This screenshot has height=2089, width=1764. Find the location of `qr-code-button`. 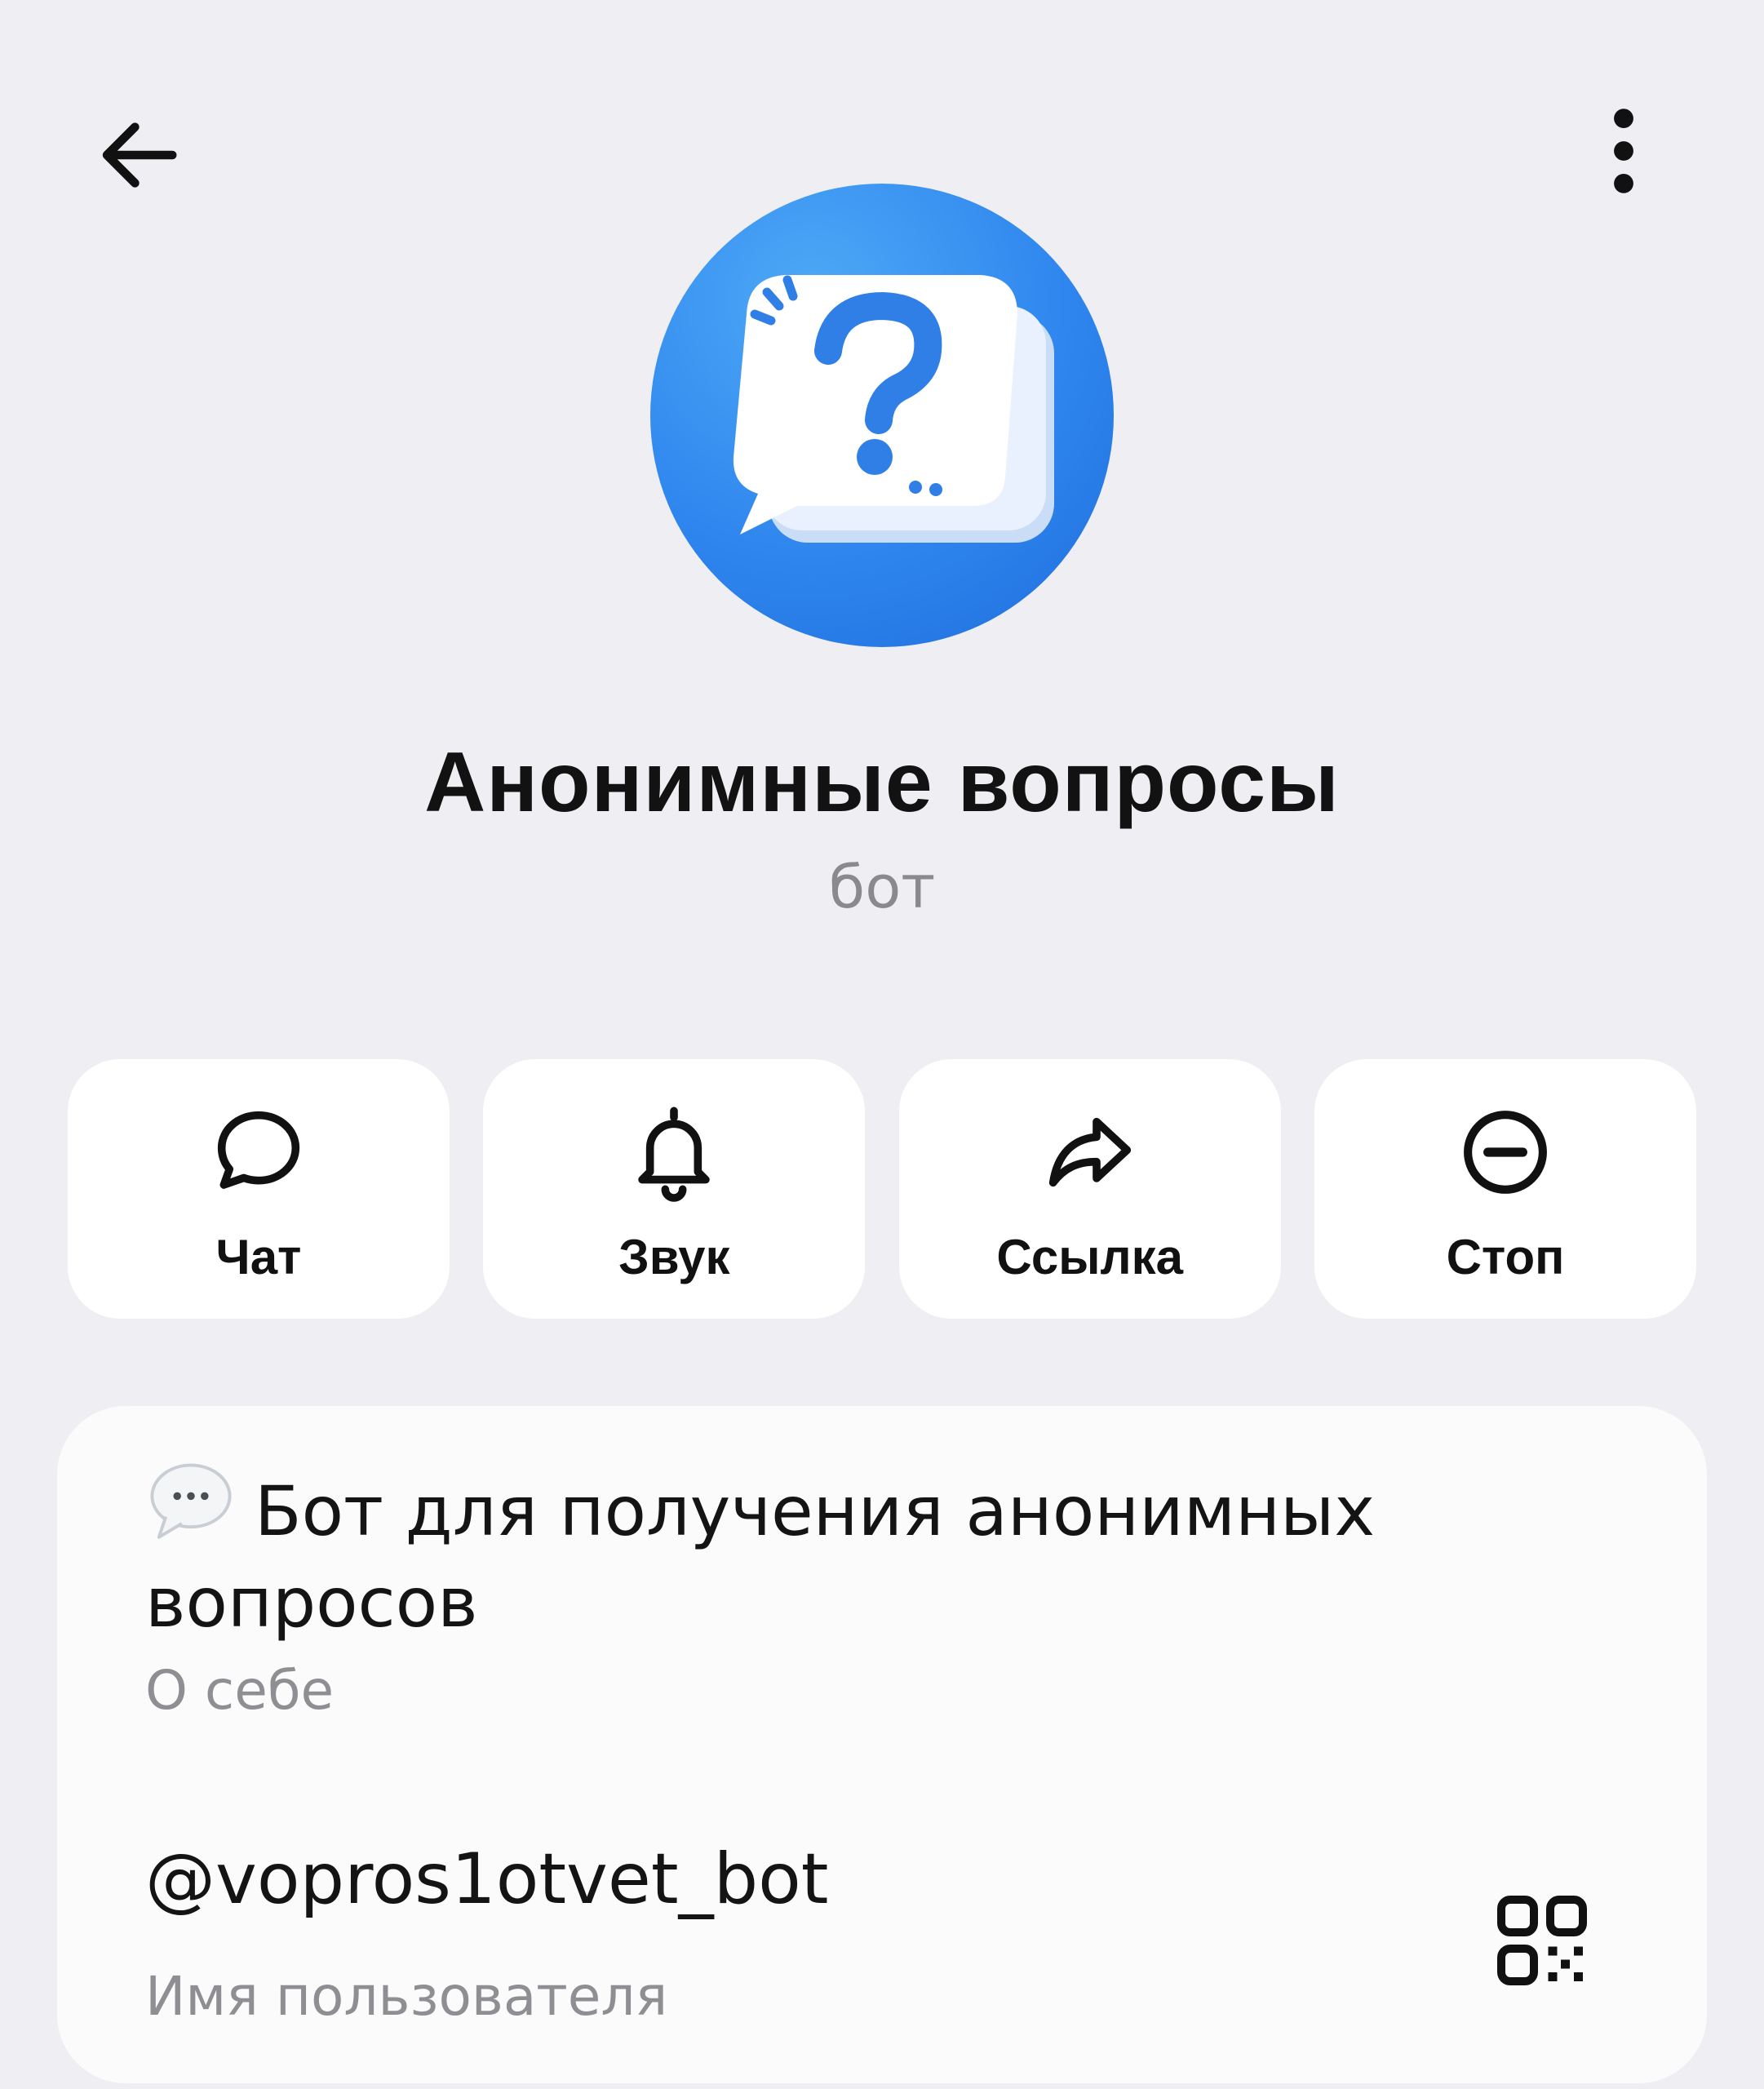

qr-code-button is located at coordinates (1542, 1940).